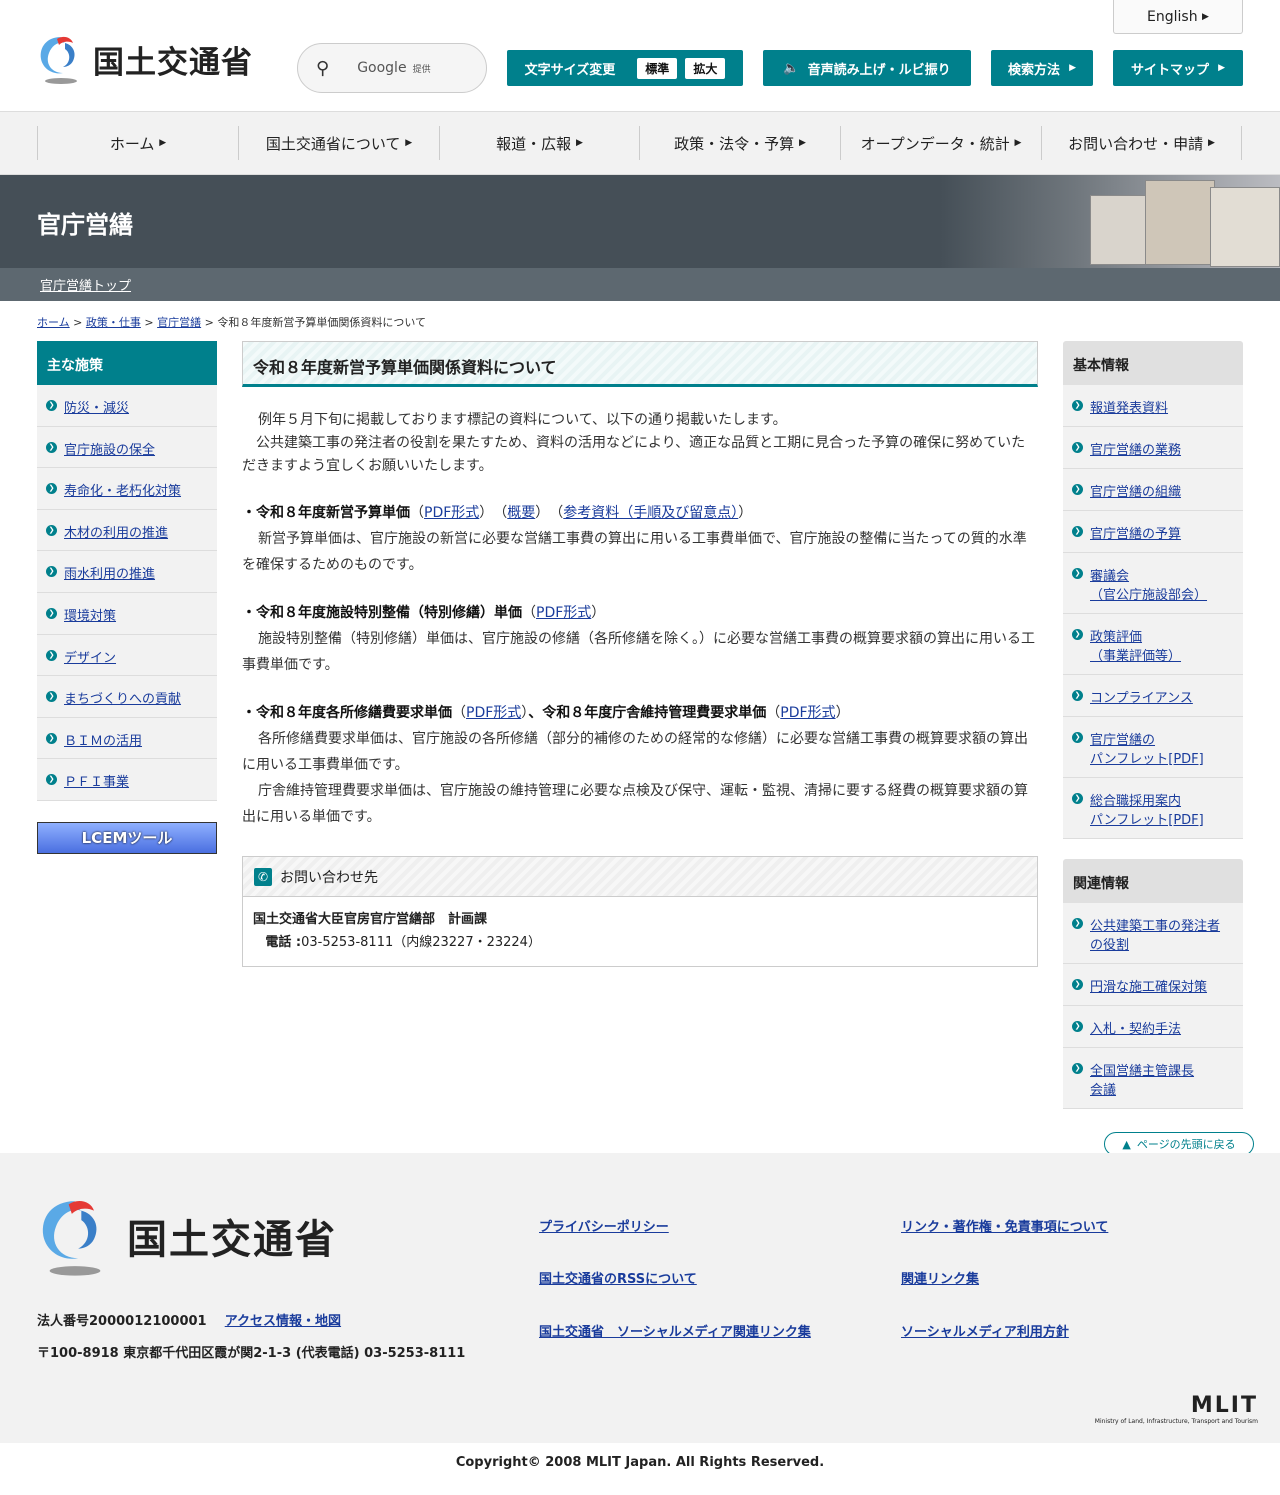  What do you see at coordinates (985, 1330) in the screenshot?
I see `social-policy-link: ソーシャルメディア利用方針` at bounding box center [985, 1330].